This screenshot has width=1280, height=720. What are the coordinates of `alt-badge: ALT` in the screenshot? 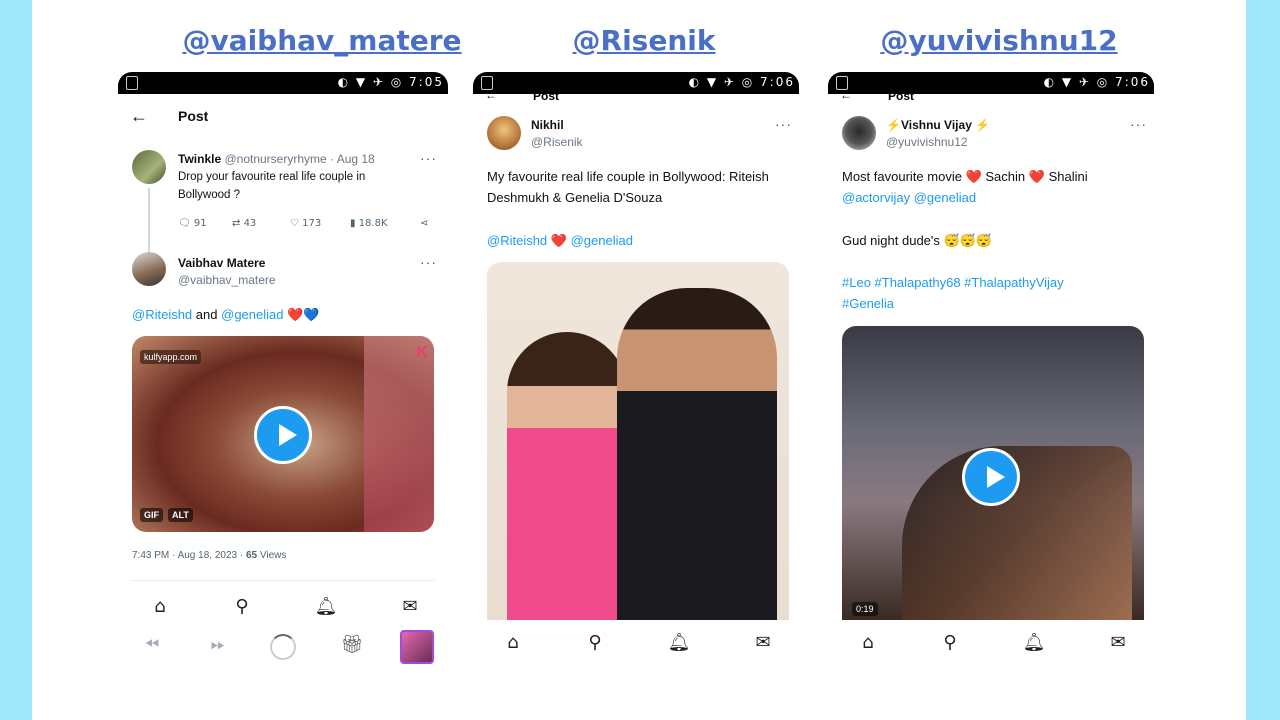 It's located at (180, 515).